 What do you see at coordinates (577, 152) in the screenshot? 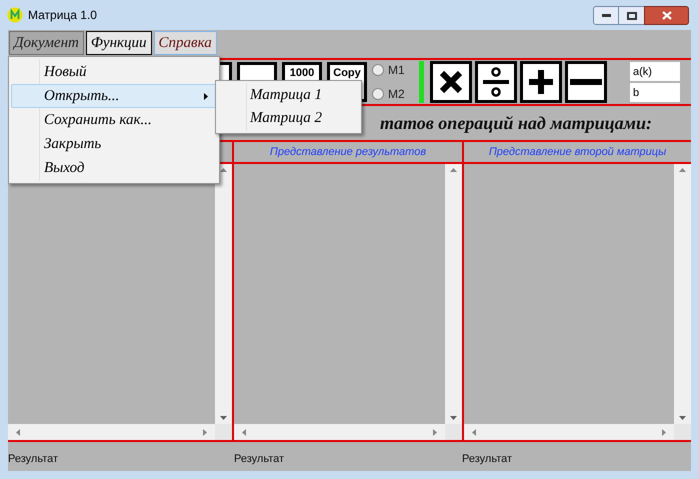
I see `panel-header: Представление второй матрицы` at bounding box center [577, 152].